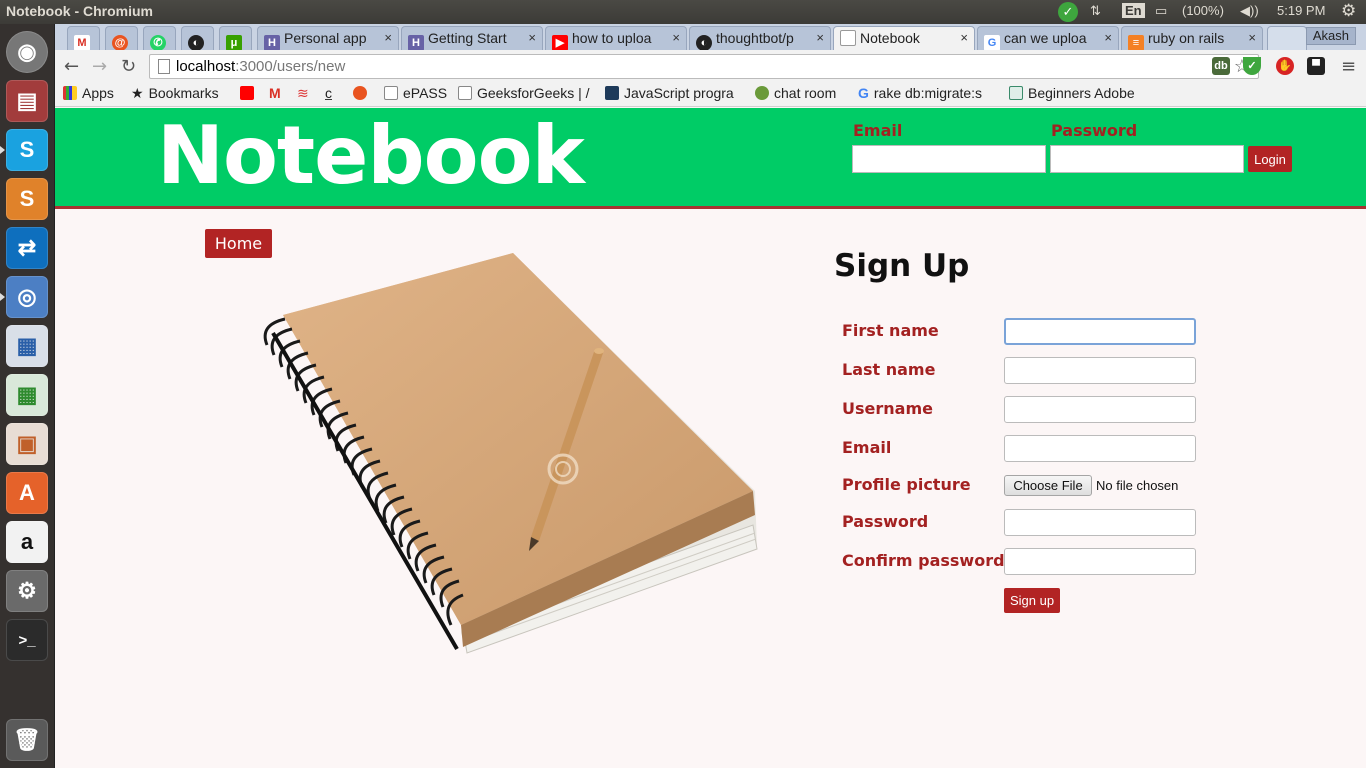 The height and width of the screenshot is (768, 1366). I want to click on tab-personal-app: H Personal app ×, so click(328, 38).